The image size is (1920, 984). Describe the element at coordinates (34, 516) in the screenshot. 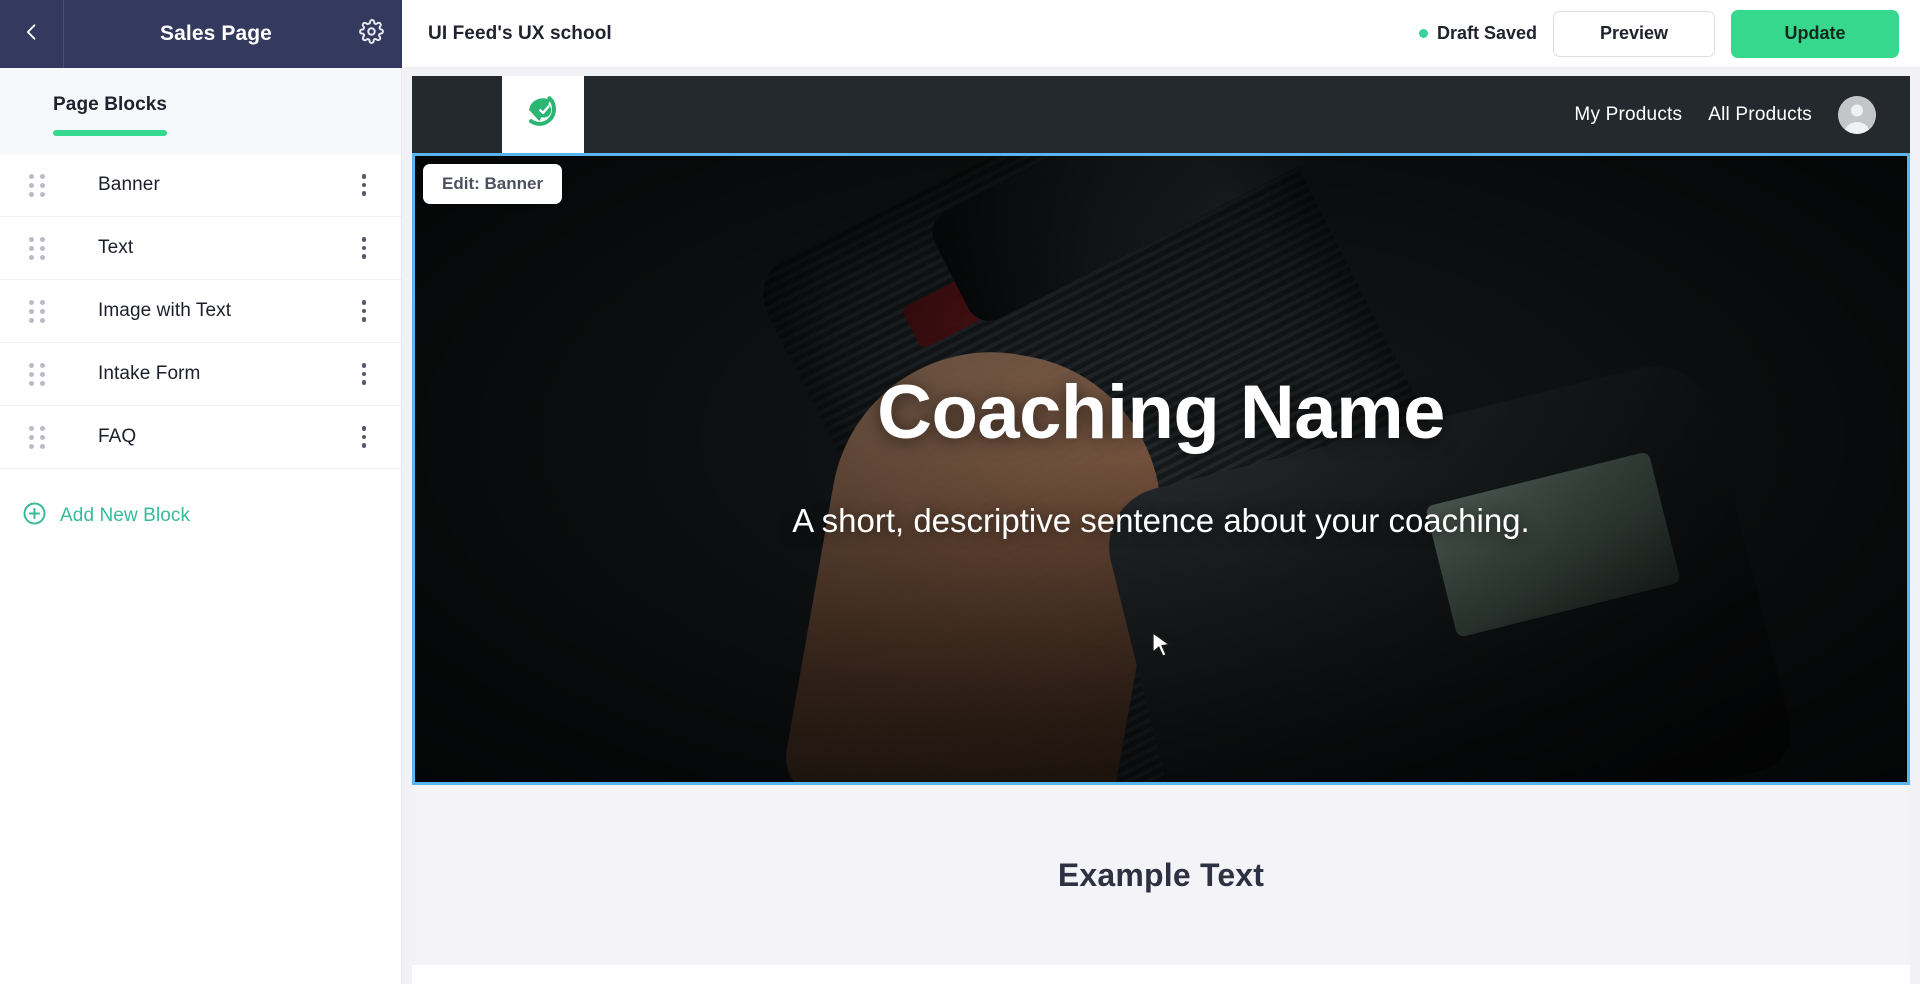

I see `plus-circle-icon` at that location.